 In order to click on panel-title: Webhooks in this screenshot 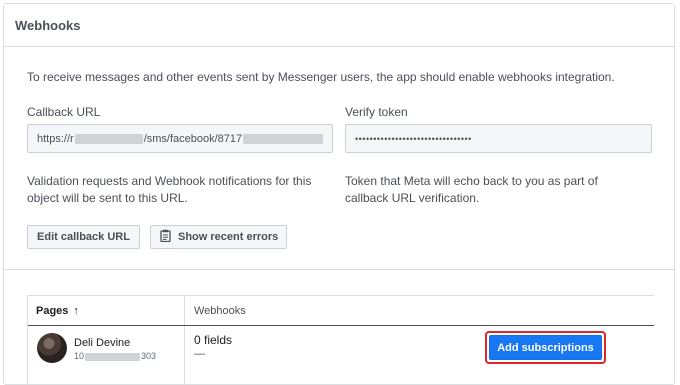, I will do `click(339, 25)`.